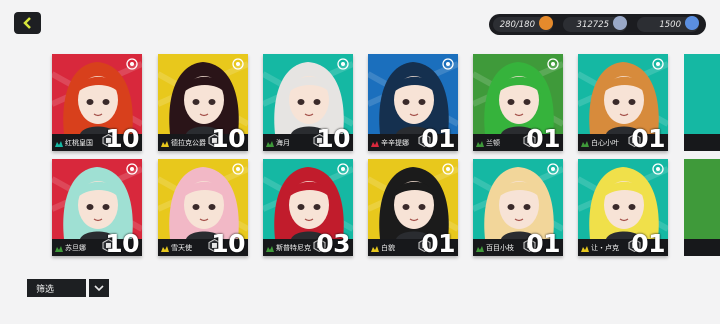  I want to click on character-card: 斯普特尼克 03, so click(308, 207).